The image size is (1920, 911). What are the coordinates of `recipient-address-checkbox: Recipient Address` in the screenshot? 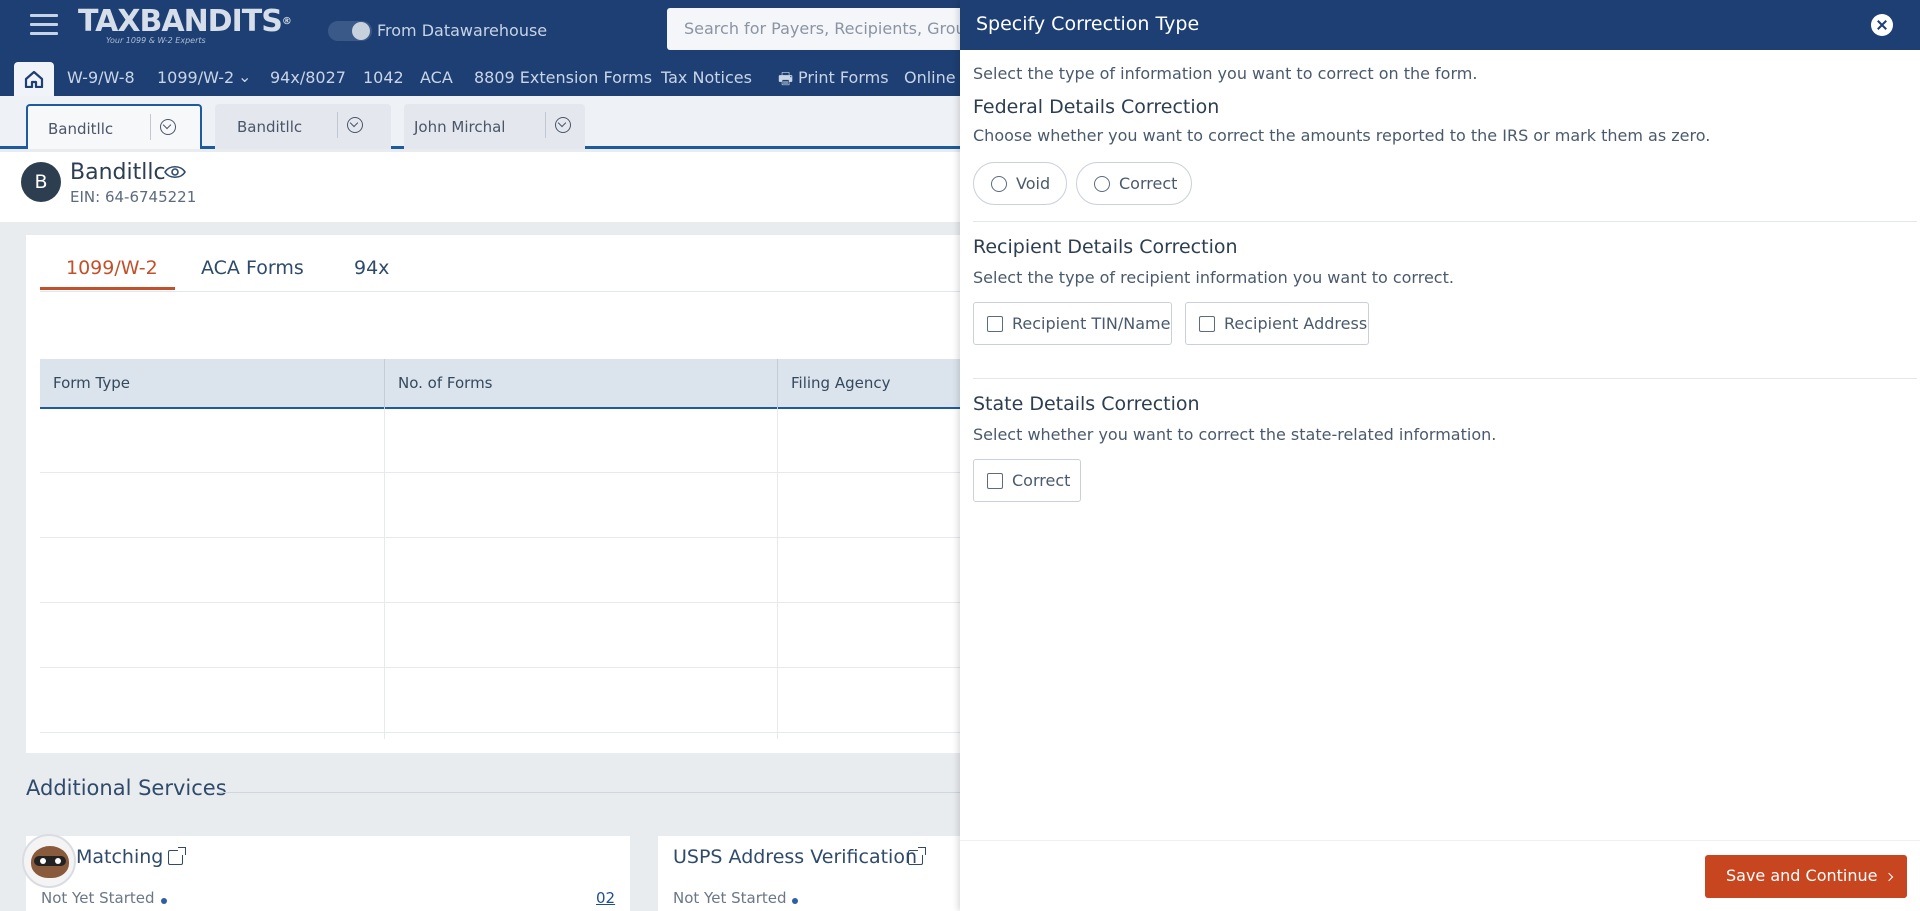 It's located at (1277, 323).